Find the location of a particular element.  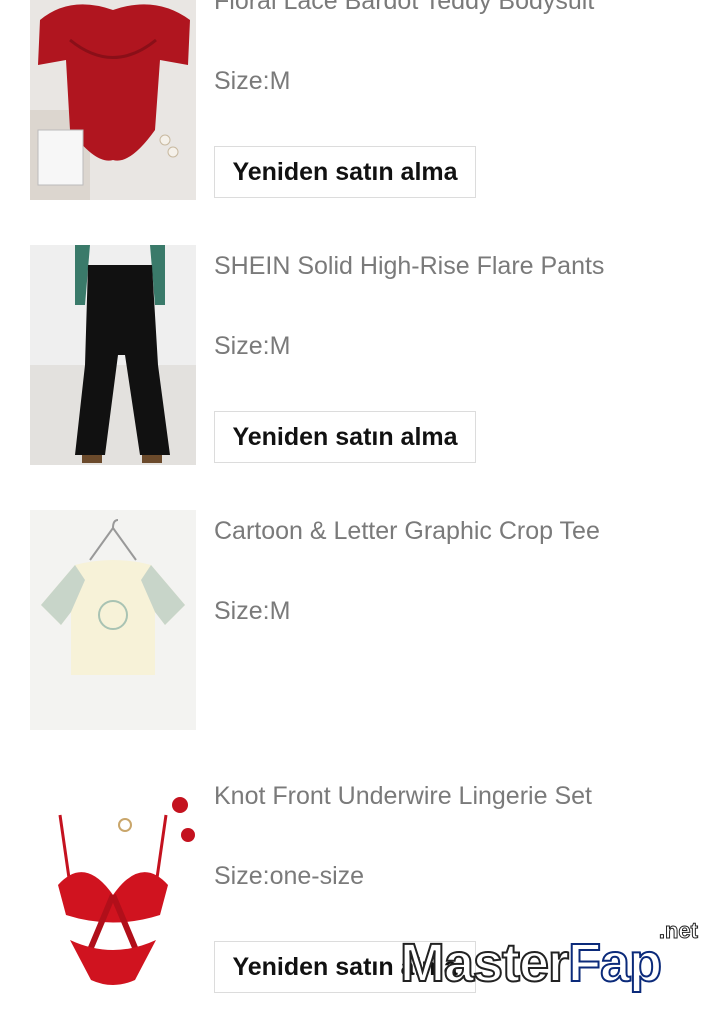

watermark-suffix: .net is located at coordinates (678, 931).